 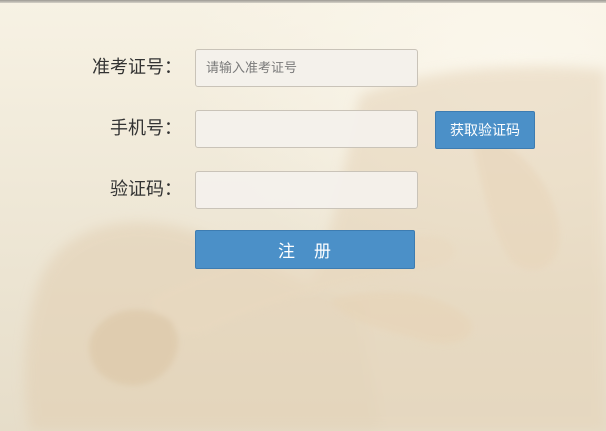 What do you see at coordinates (306, 190) in the screenshot?
I see `verification-code-input` at bounding box center [306, 190].